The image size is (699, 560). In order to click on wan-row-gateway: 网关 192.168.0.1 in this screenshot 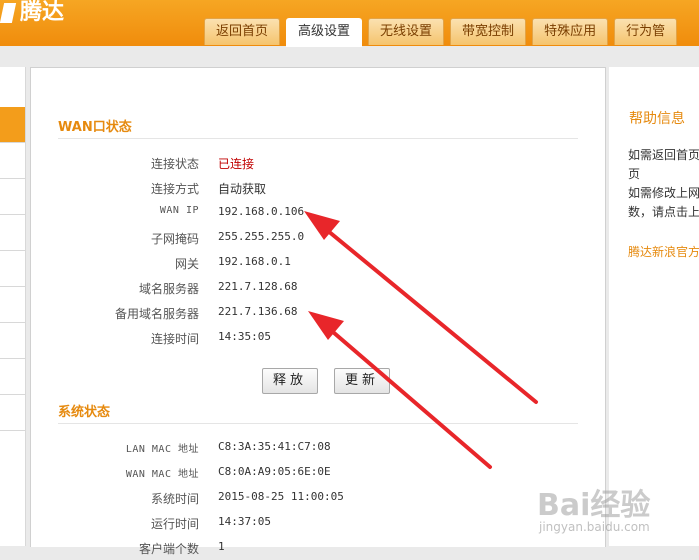, I will do `click(311, 265)`.